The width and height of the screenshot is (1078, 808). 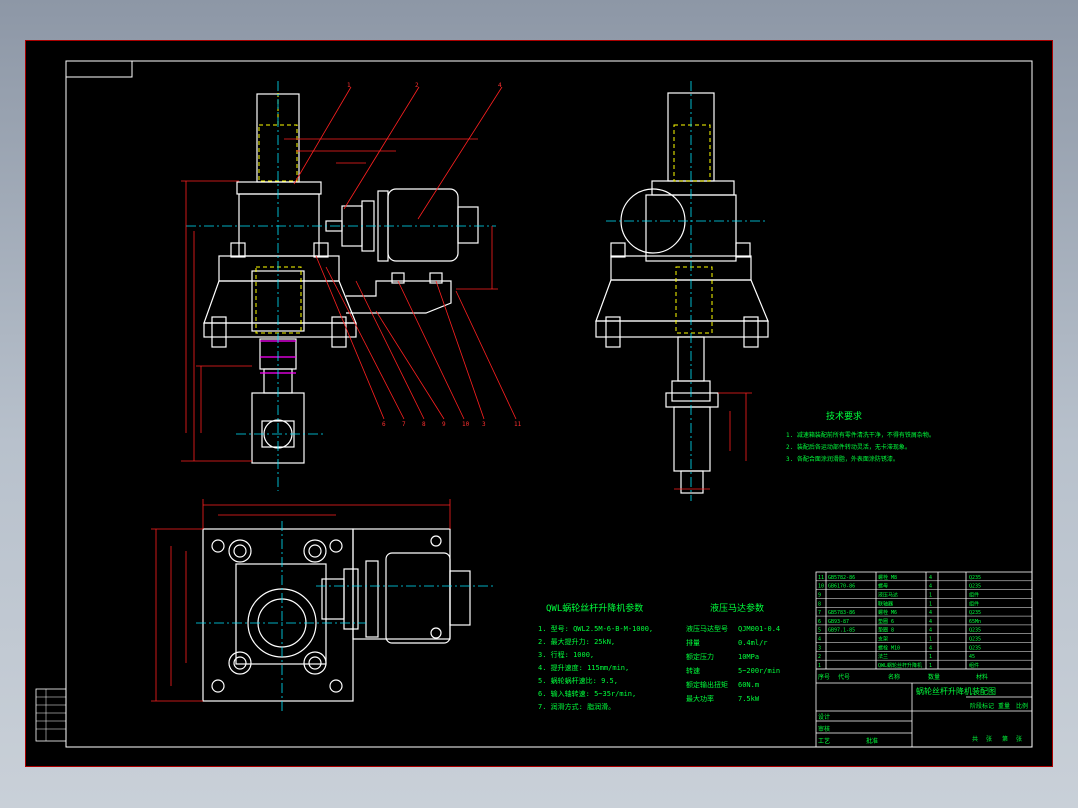 What do you see at coordinates (824, 729) in the screenshot?
I see `sign-review: 审核` at bounding box center [824, 729].